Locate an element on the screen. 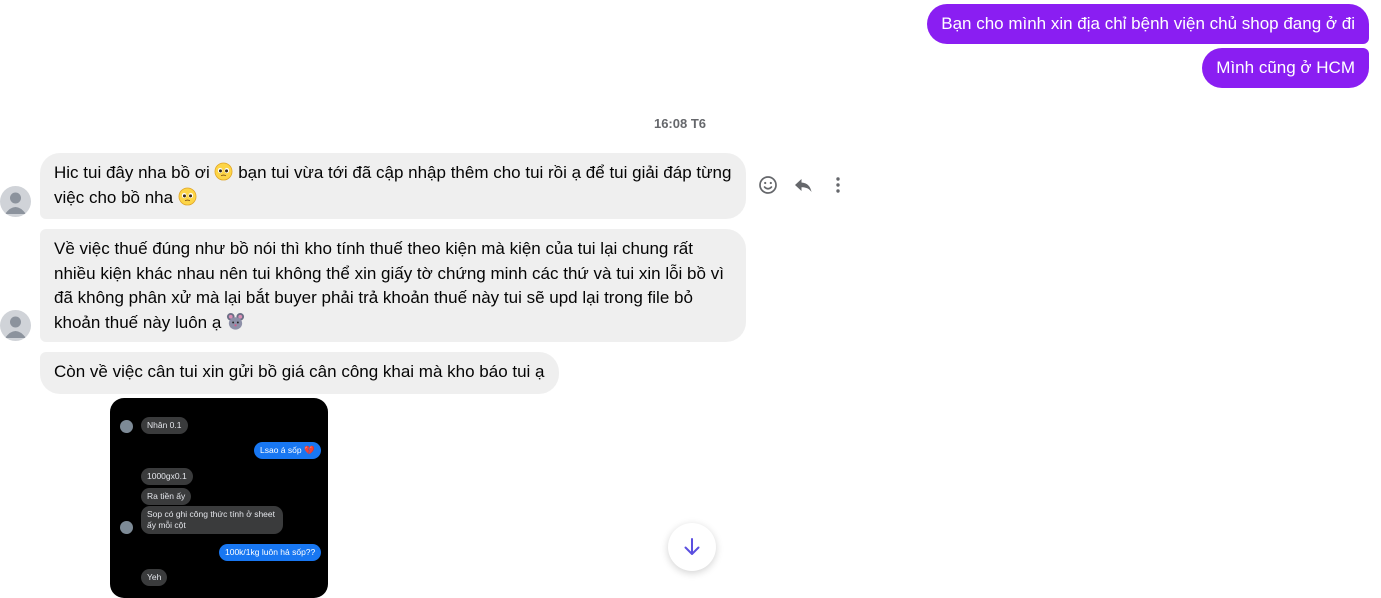 The height and width of the screenshot is (598, 1381). reply-icon is located at coordinates (803, 185).